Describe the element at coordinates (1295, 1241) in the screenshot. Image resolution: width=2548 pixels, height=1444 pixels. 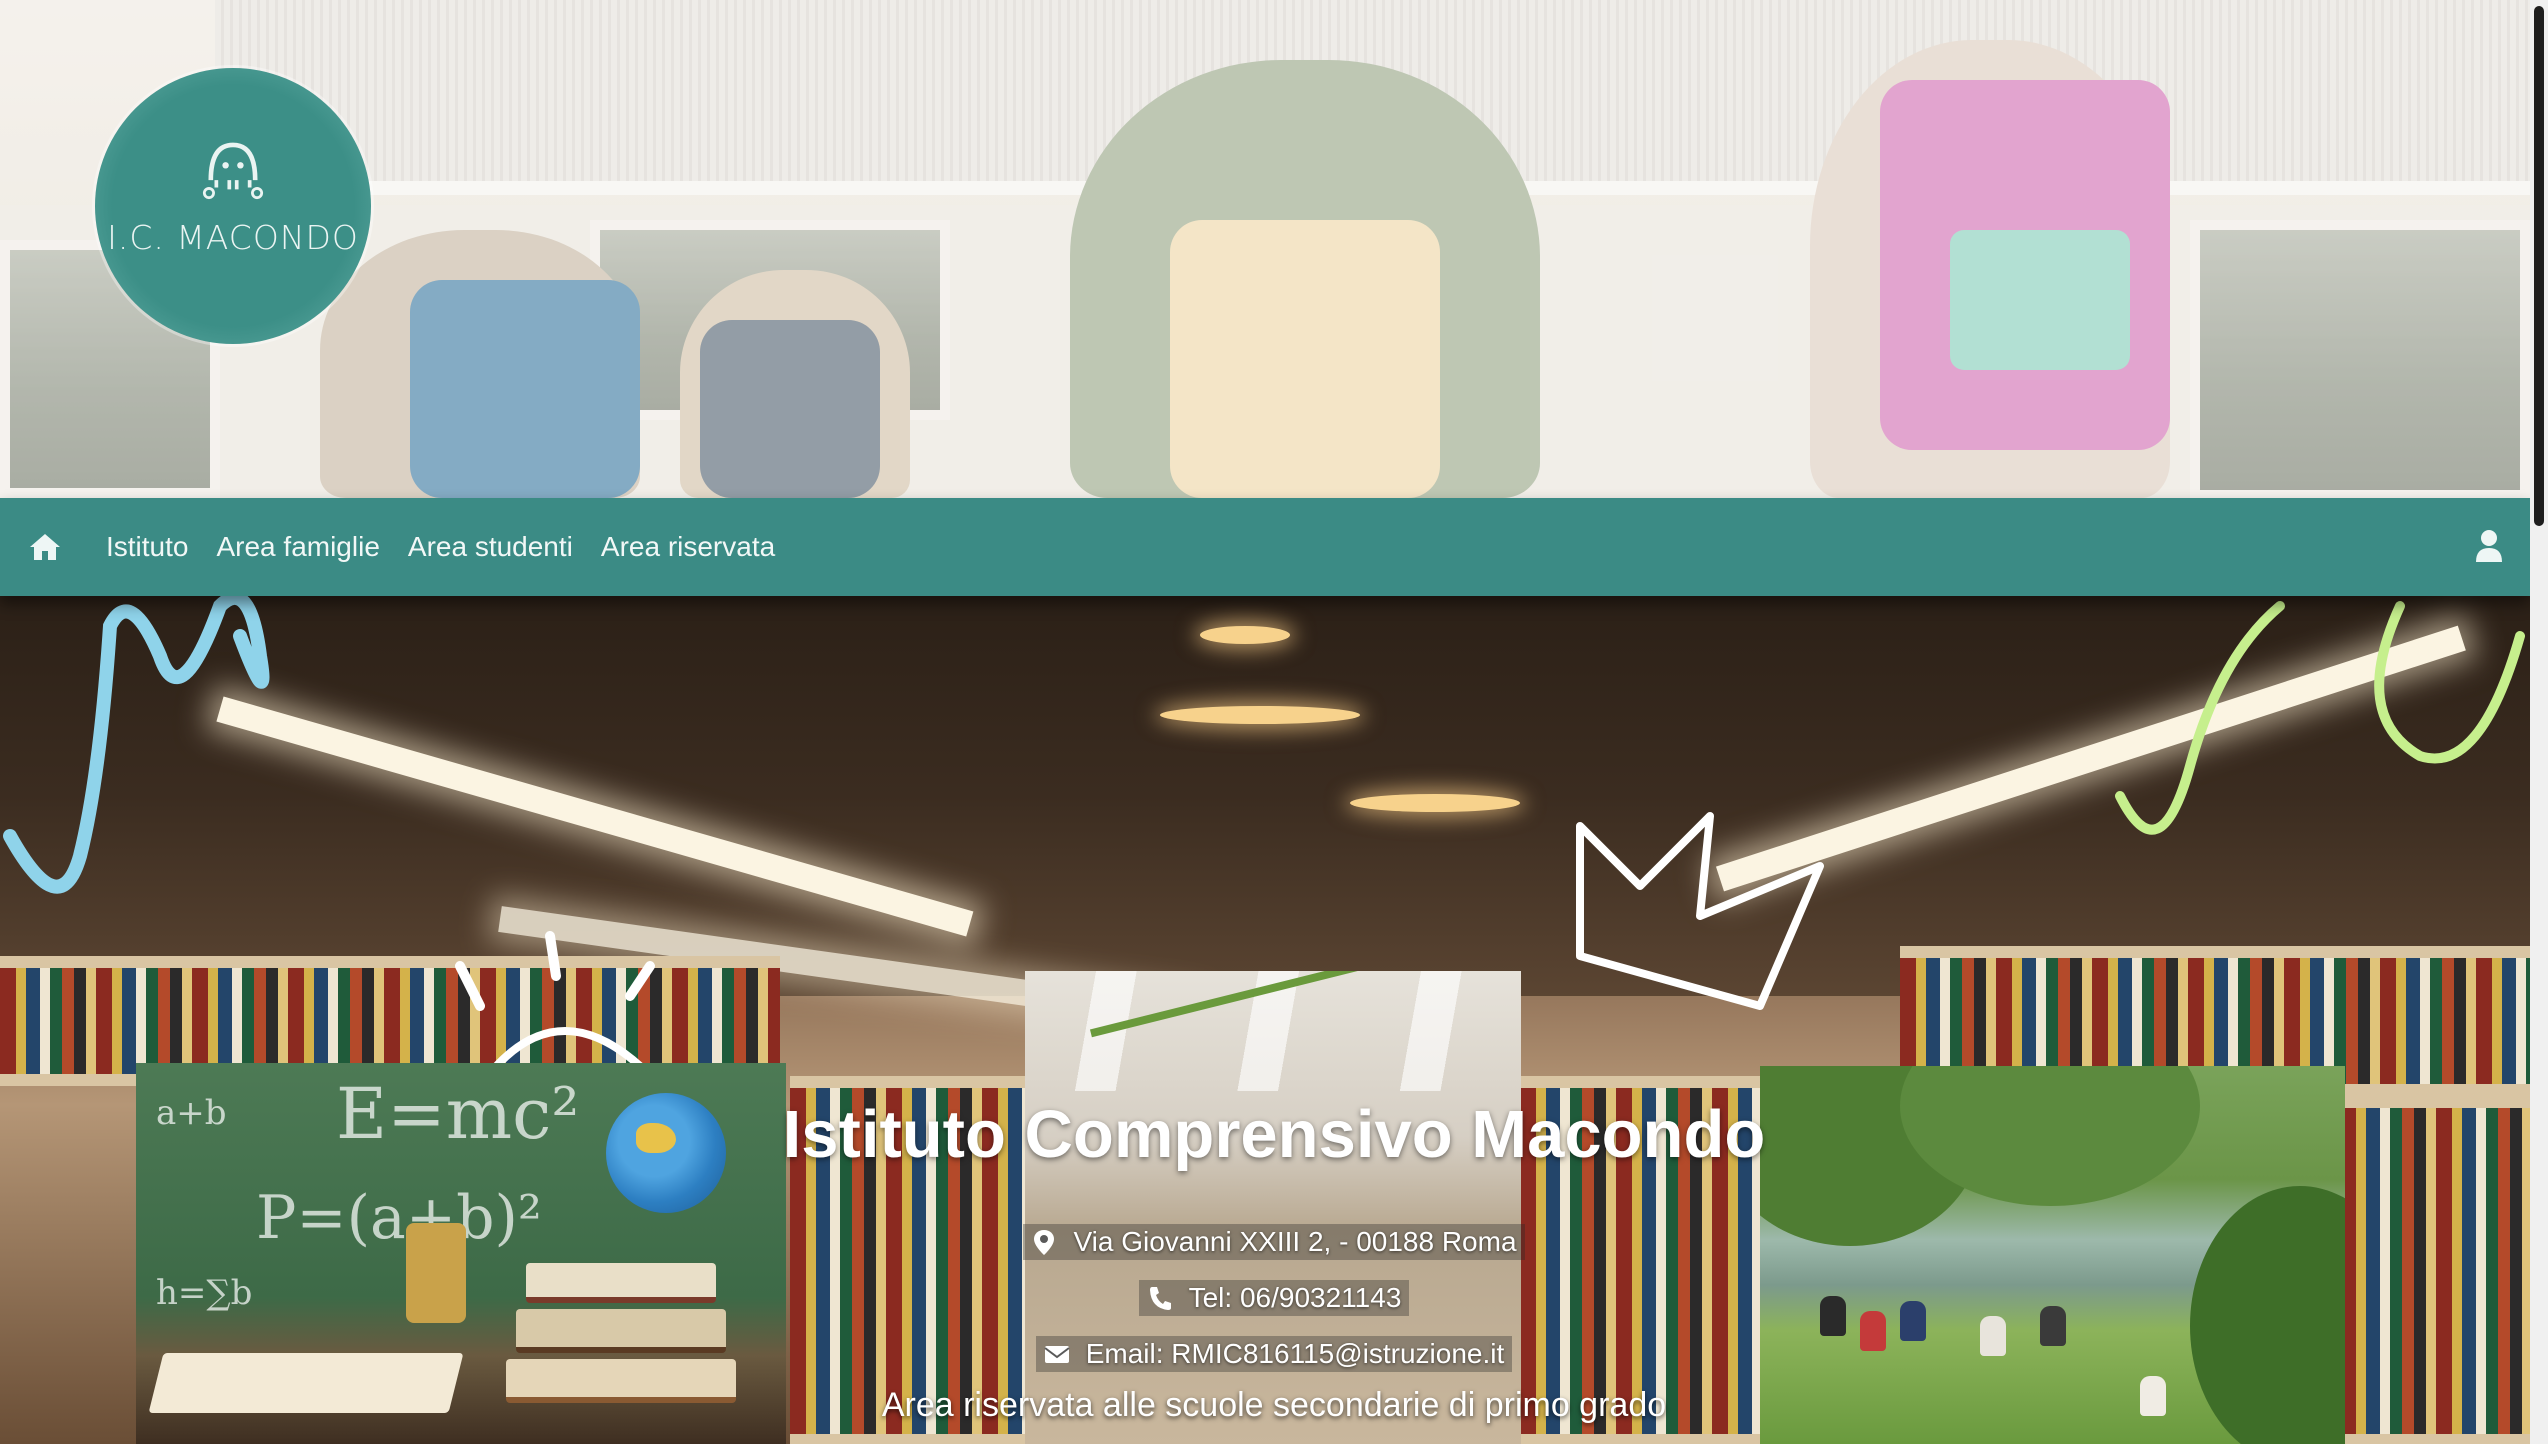
I see `address-text: Via Giovanni XXIII 2, - 00188 Roma` at that location.